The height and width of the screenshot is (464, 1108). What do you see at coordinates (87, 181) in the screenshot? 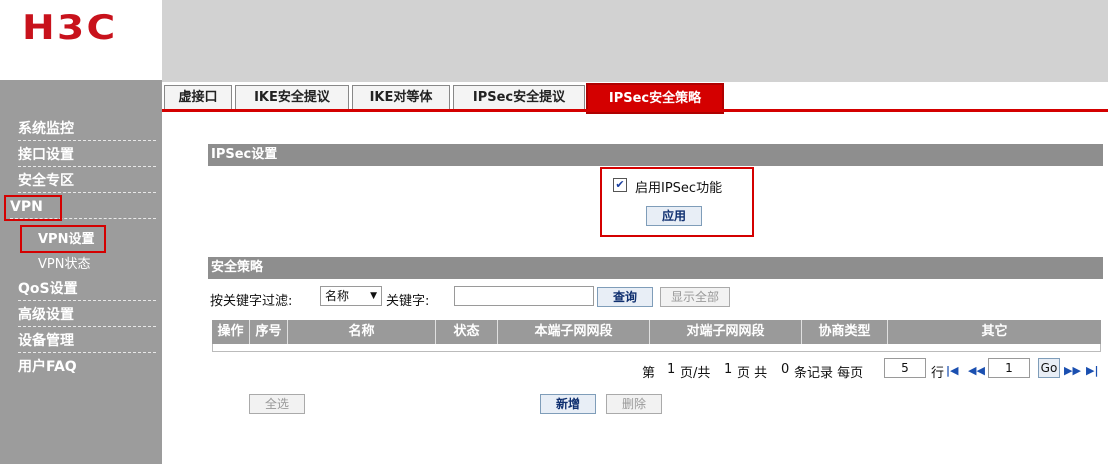
I see `sidebar-item-security-zone: 安全专区` at bounding box center [87, 181].